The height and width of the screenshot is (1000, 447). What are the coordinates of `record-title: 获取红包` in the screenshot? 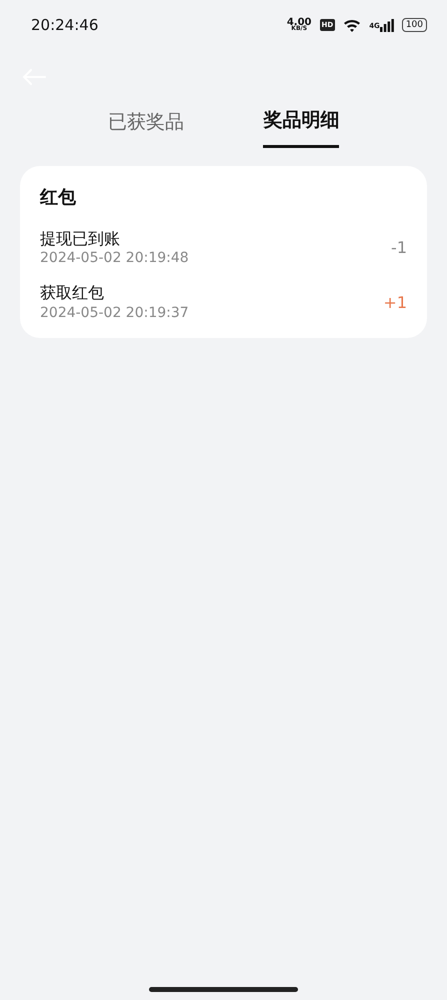 It's located at (72, 293).